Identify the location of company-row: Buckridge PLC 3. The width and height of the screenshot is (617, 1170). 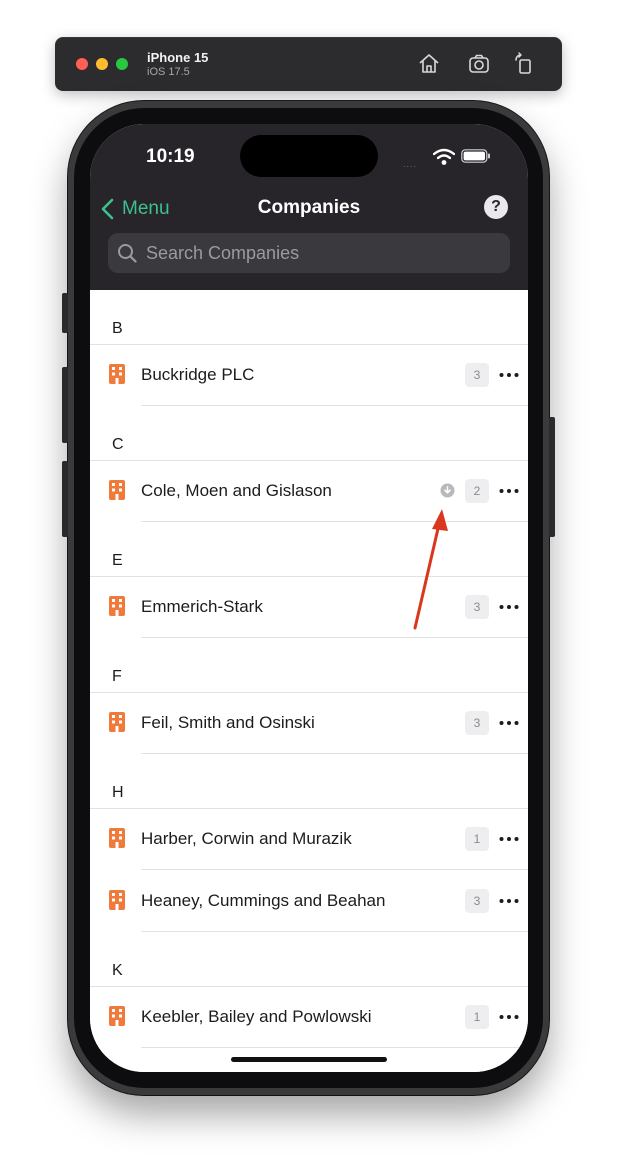
(309, 375).